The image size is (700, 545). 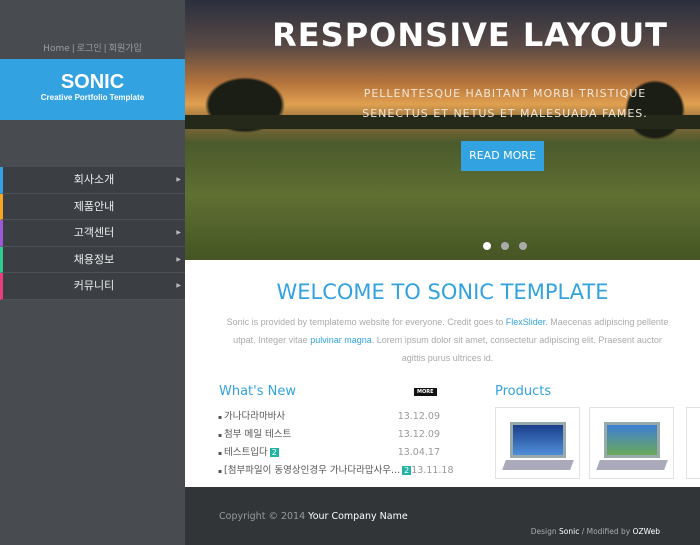 I want to click on ozweb-link: OZWeb, so click(x=646, y=531).